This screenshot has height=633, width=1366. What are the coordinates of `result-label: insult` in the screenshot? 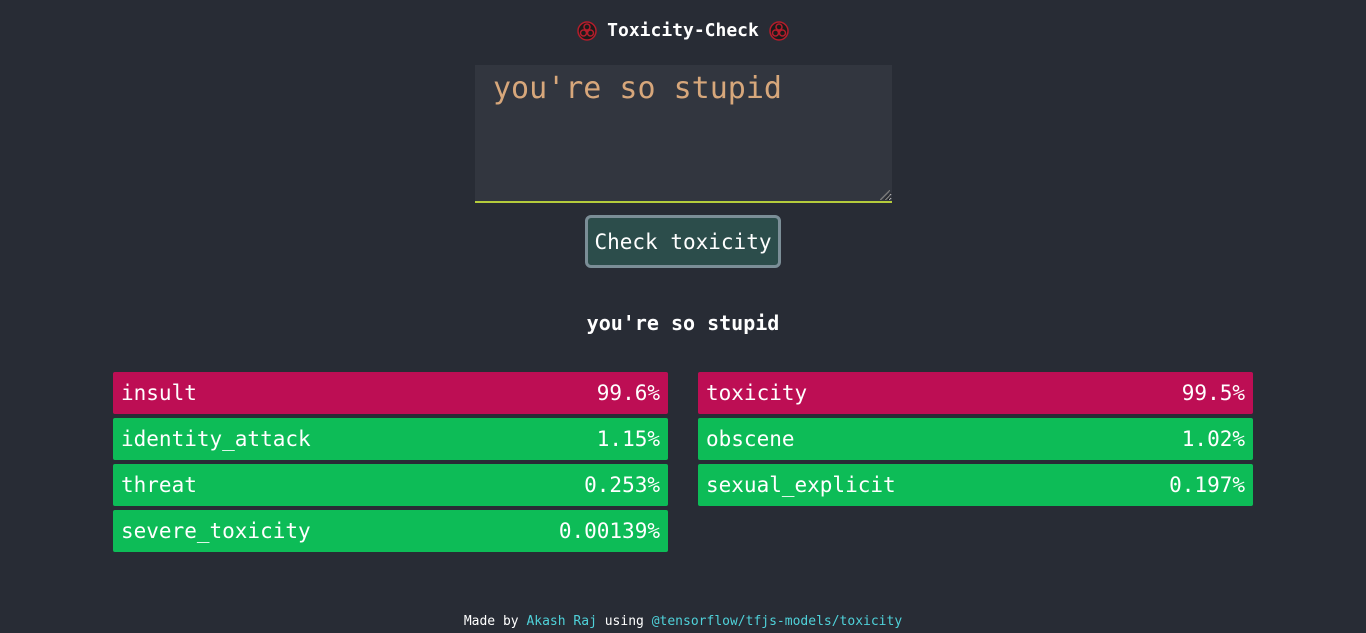 It's located at (159, 393).